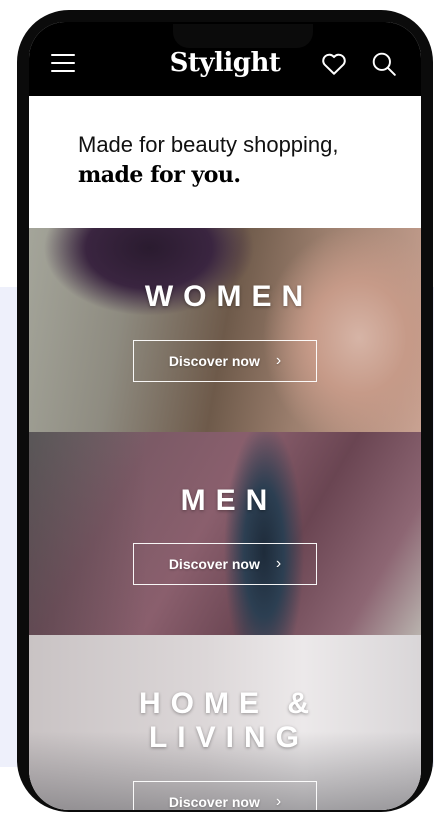 The width and height of the screenshot is (434, 817). Describe the element at coordinates (229, 703) in the screenshot. I see `category-title-line-1: HOME &` at that location.